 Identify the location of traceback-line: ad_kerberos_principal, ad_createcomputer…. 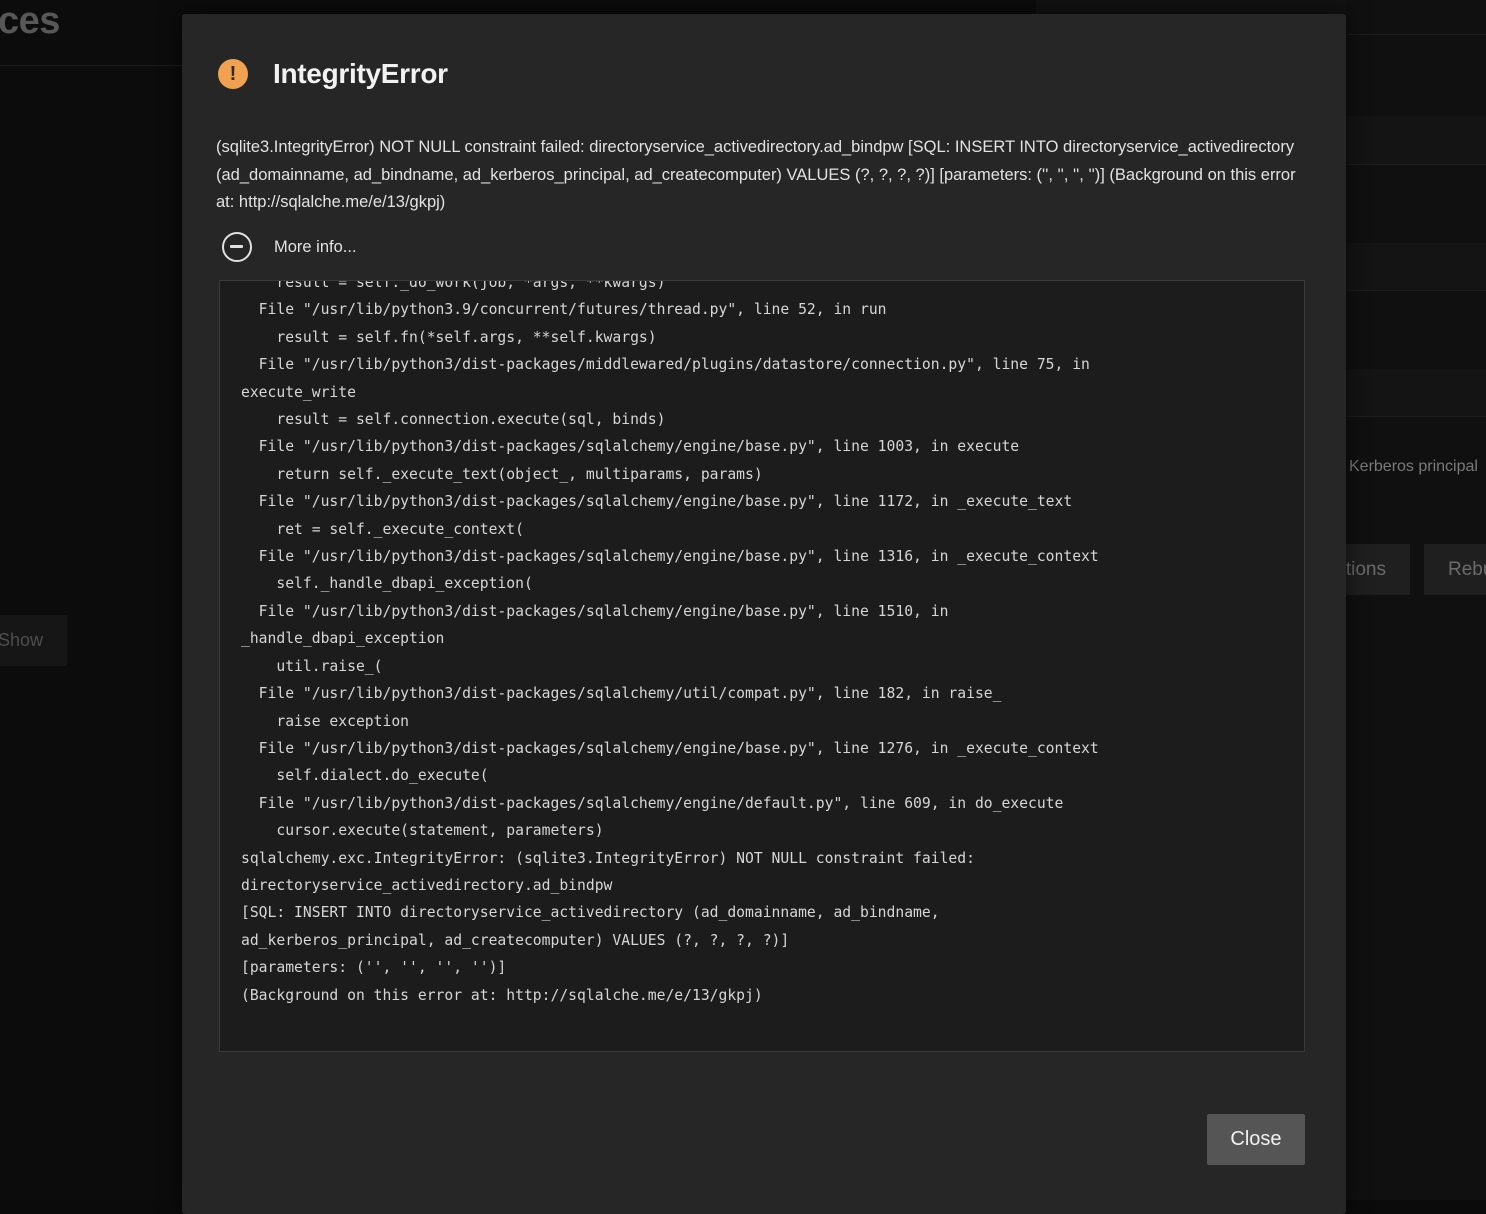
(515, 940).